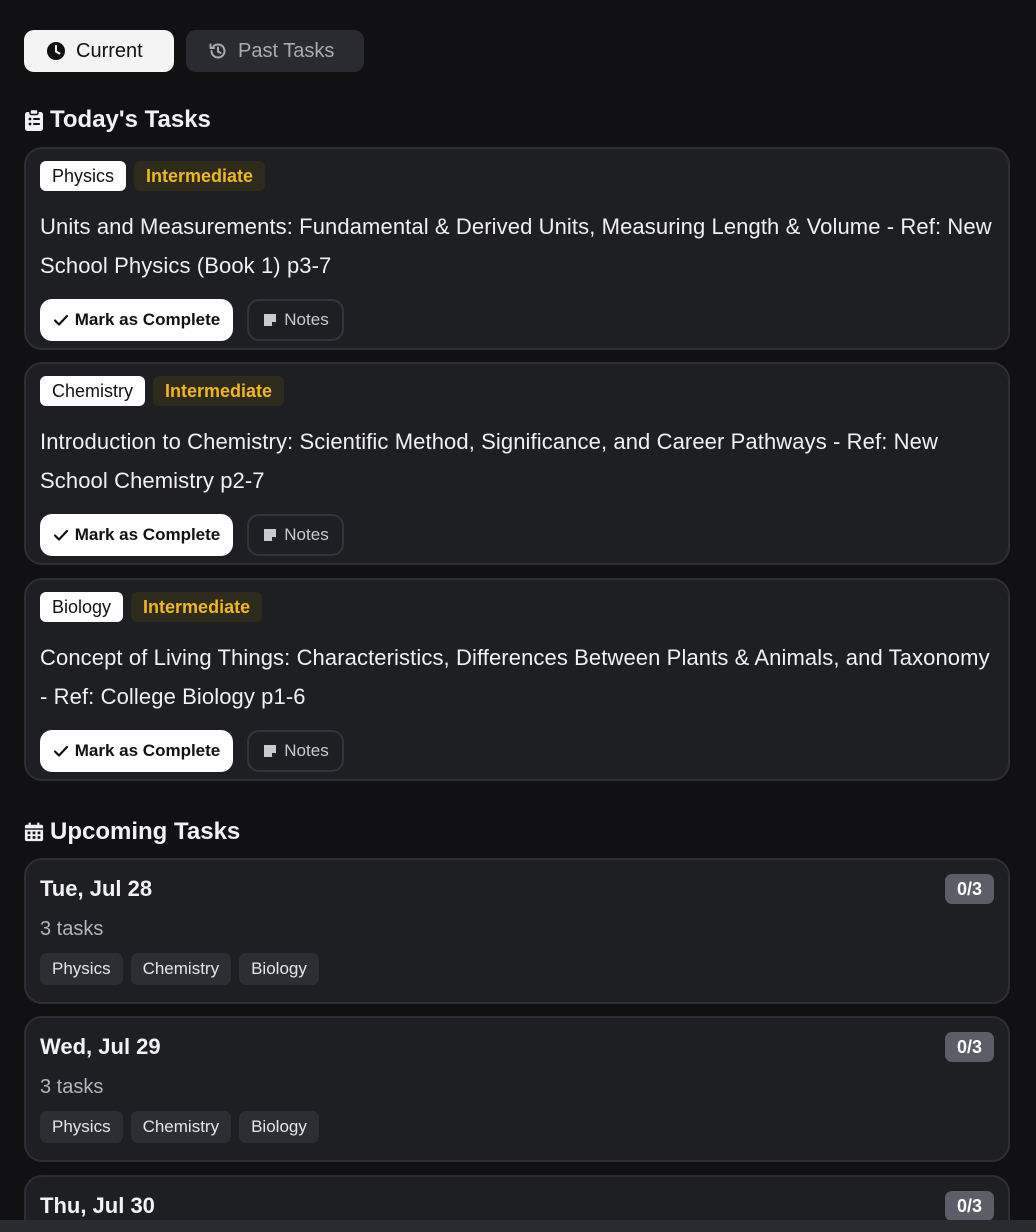 The width and height of the screenshot is (1036, 1232). What do you see at coordinates (34, 120) in the screenshot?
I see `clipboard-list-icon` at bounding box center [34, 120].